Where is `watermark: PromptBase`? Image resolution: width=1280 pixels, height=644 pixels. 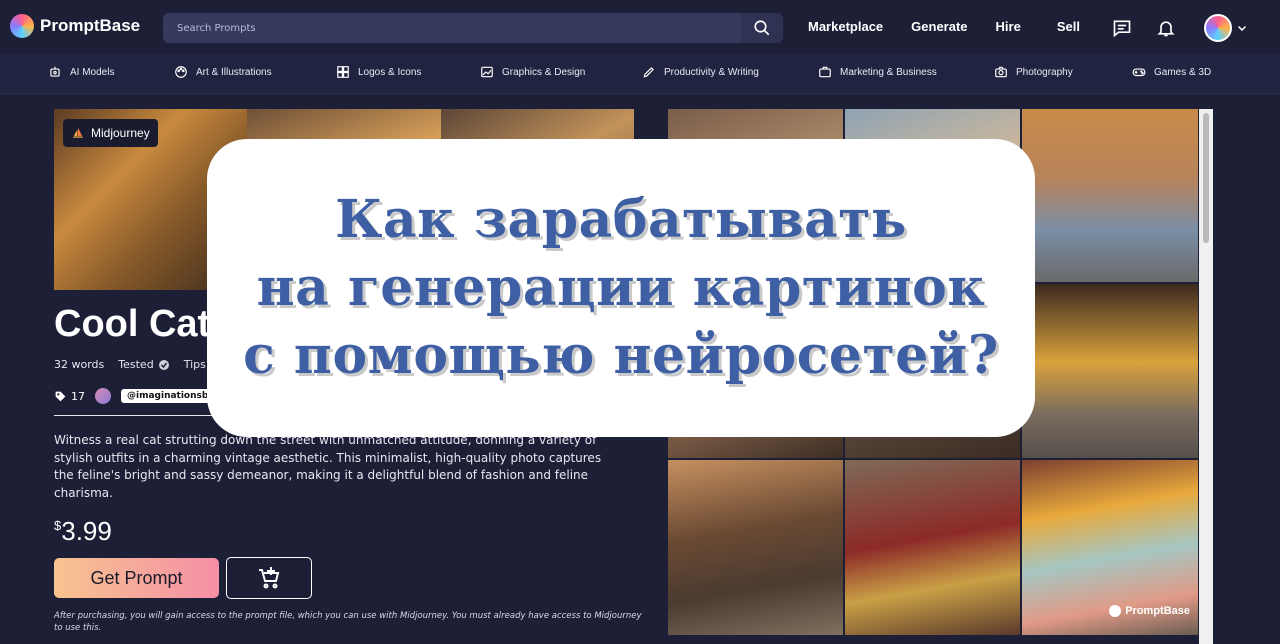 watermark: PromptBase is located at coordinates (1149, 611).